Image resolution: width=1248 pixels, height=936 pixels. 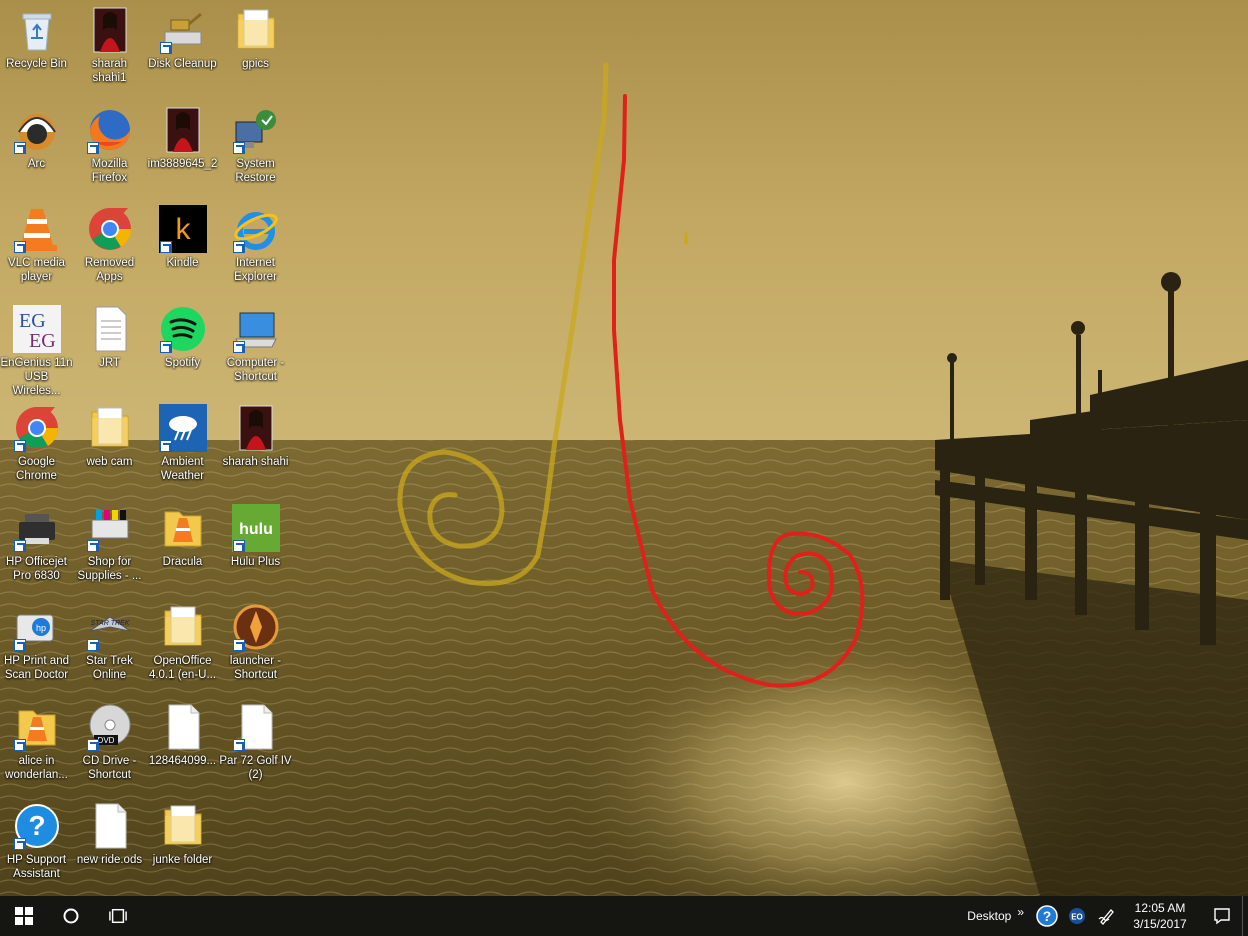 What do you see at coordinates (109, 143) in the screenshot?
I see `desktop-icon-mozilla-firefox: Mozilla Firefox` at bounding box center [109, 143].